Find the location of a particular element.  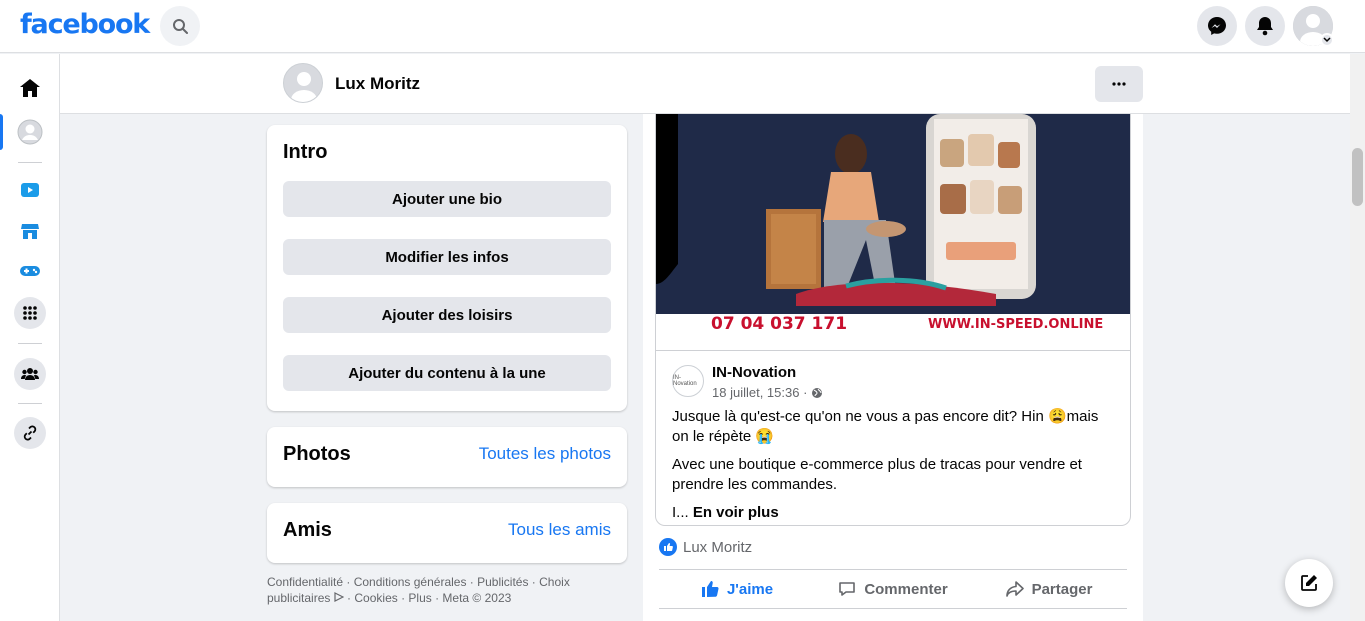

grid-menu-icon is located at coordinates (30, 313).